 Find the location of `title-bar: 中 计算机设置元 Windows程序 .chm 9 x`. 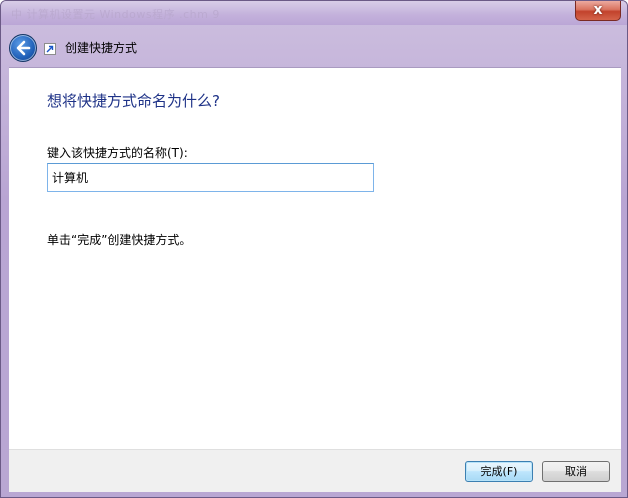

title-bar: 中 计算机设置元 Windows程序 .chm 9 x is located at coordinates (314, 13).